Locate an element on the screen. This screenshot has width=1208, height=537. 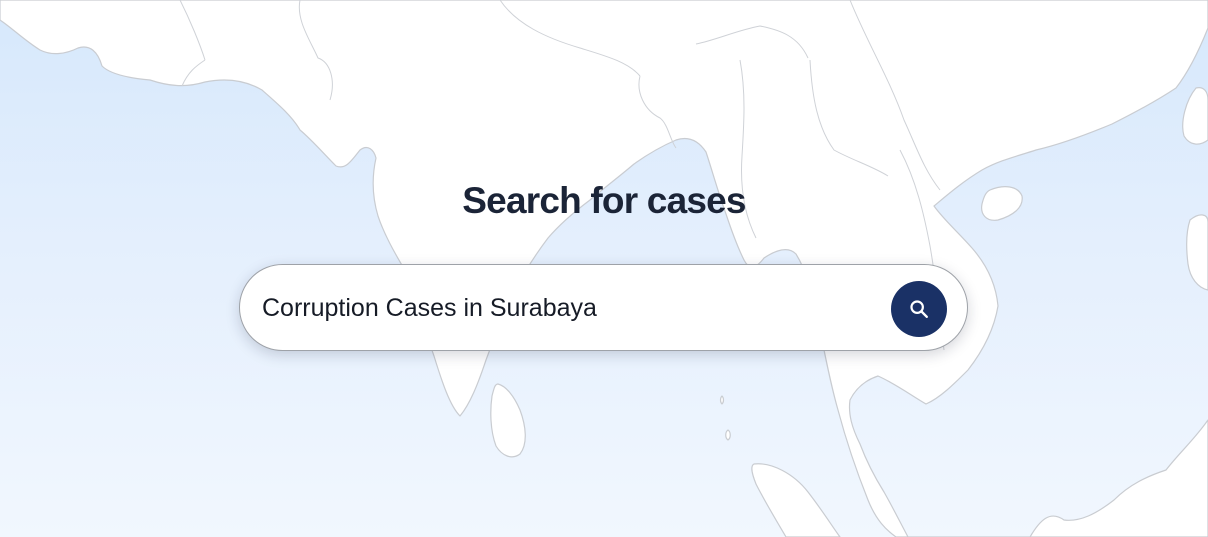
search-bar is located at coordinates (603, 307).